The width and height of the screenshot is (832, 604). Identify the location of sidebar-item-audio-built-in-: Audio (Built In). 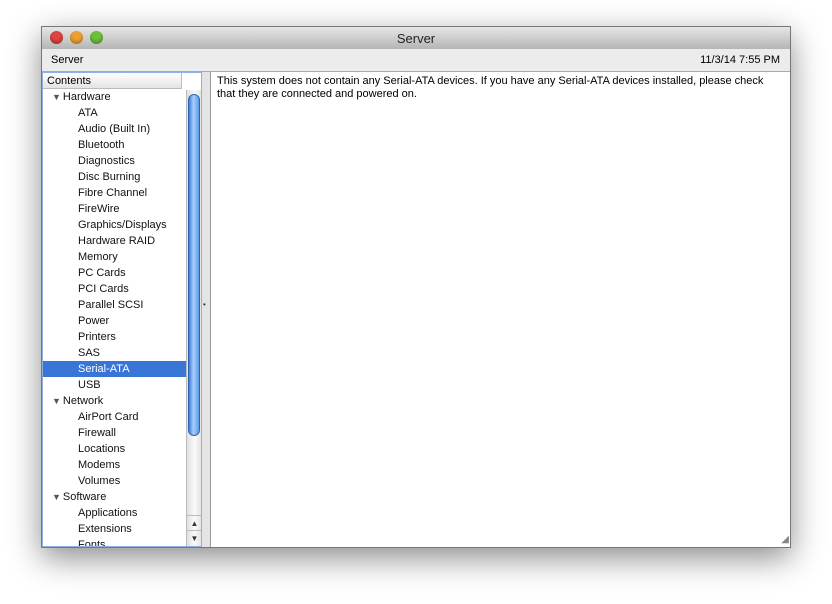
(122, 129).